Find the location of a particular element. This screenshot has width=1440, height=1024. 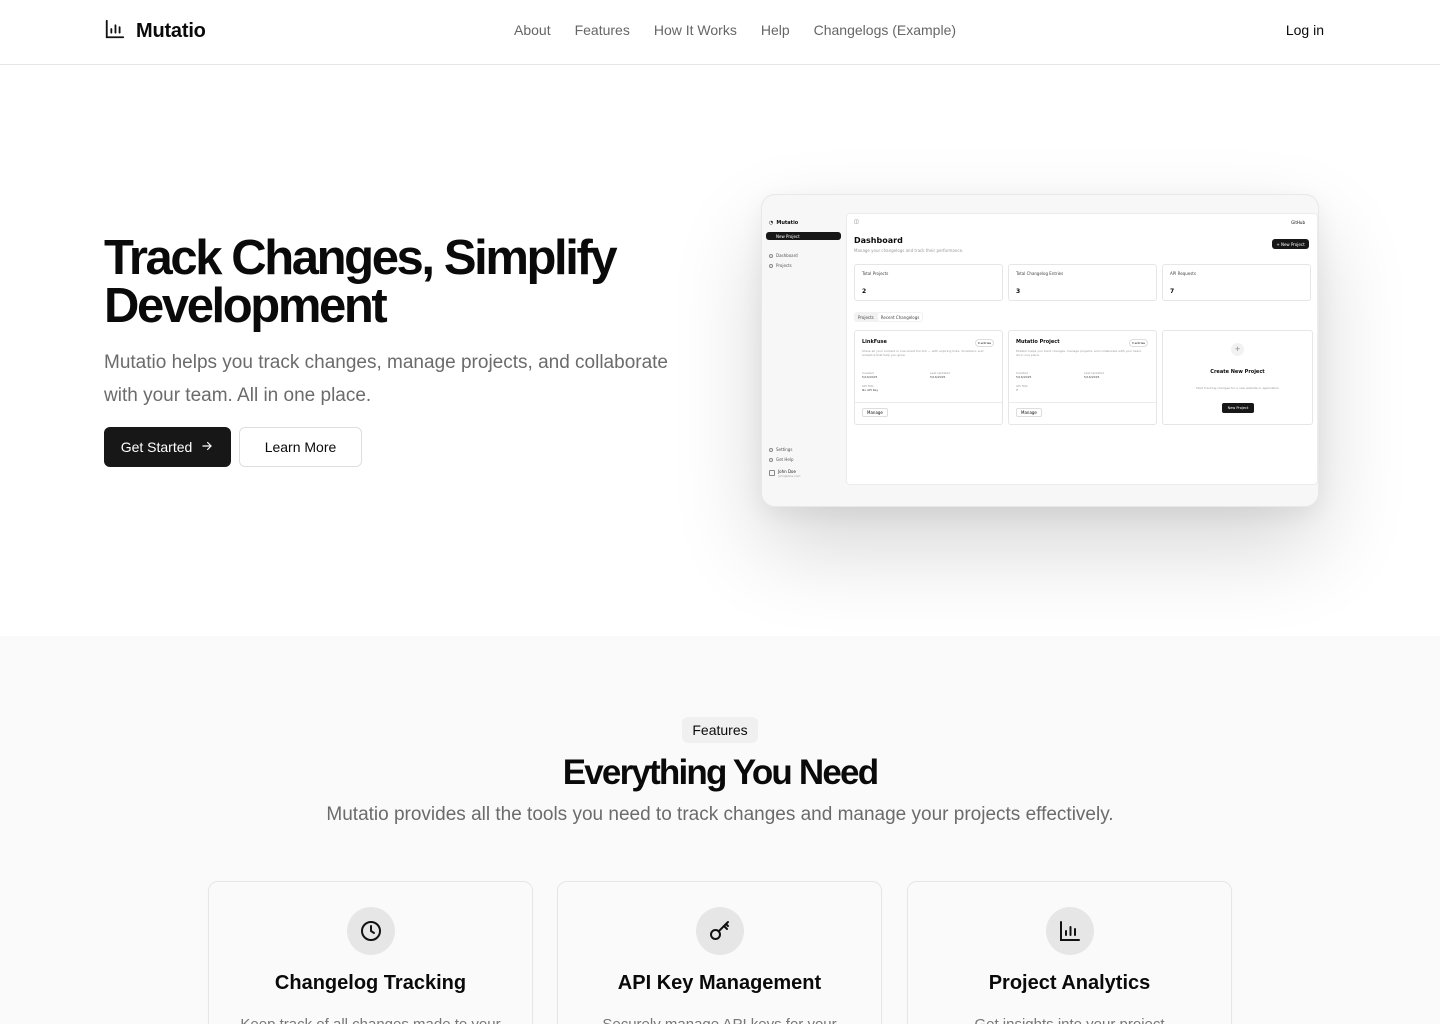

preview-user-info: John Doe john@doe.com is located at coordinates (789, 474).